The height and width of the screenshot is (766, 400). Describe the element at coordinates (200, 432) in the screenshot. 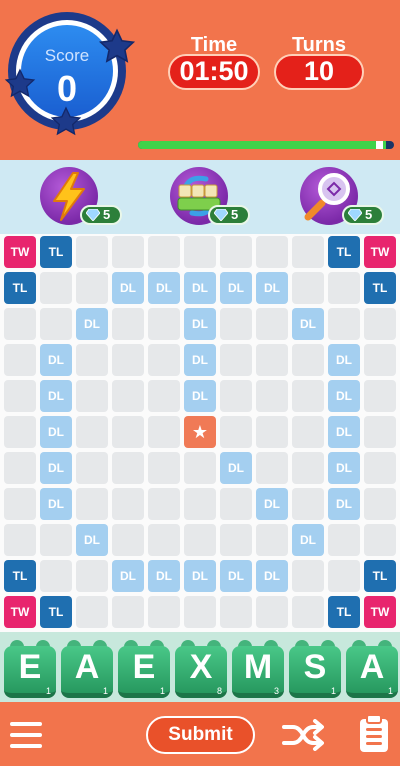

I see `board-cell-center-star: ★` at that location.